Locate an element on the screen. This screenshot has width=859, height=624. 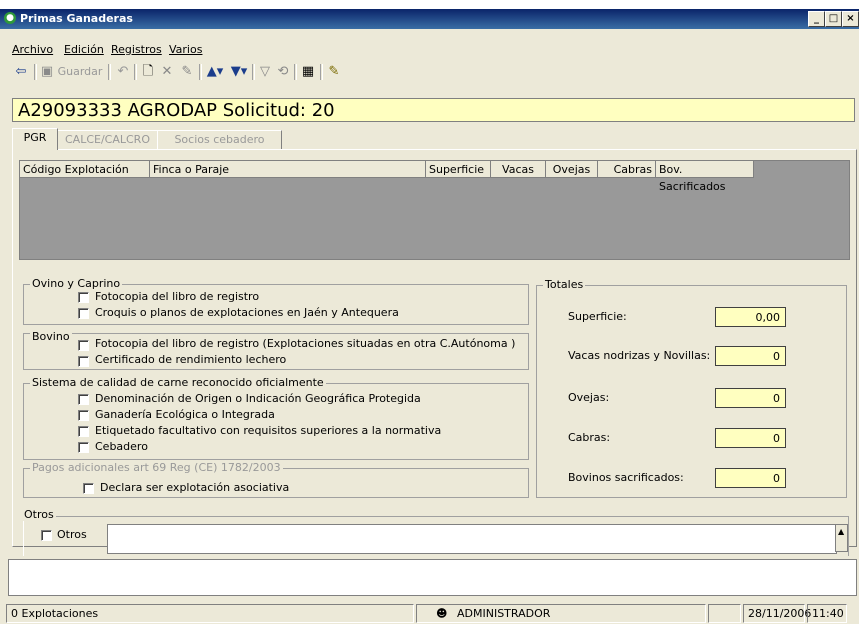
totales-title: Totales is located at coordinates (564, 284).